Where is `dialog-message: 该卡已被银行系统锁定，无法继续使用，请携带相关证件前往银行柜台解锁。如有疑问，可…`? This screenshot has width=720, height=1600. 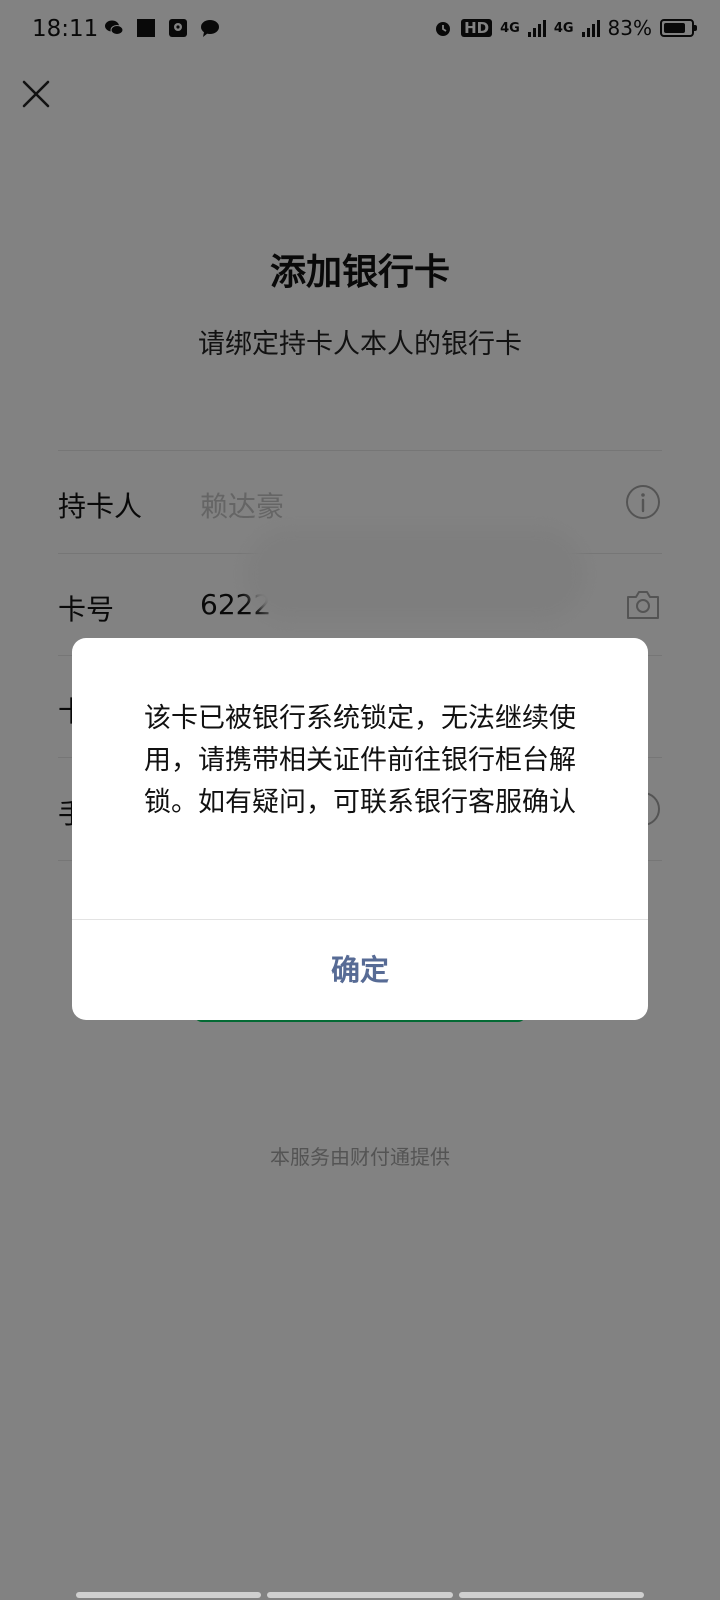
dialog-message: 该卡已被银行系统锁定，无法继续使用，请携带相关证件前往银行柜台解锁。如有疑问，可… is located at coordinates (360, 760).